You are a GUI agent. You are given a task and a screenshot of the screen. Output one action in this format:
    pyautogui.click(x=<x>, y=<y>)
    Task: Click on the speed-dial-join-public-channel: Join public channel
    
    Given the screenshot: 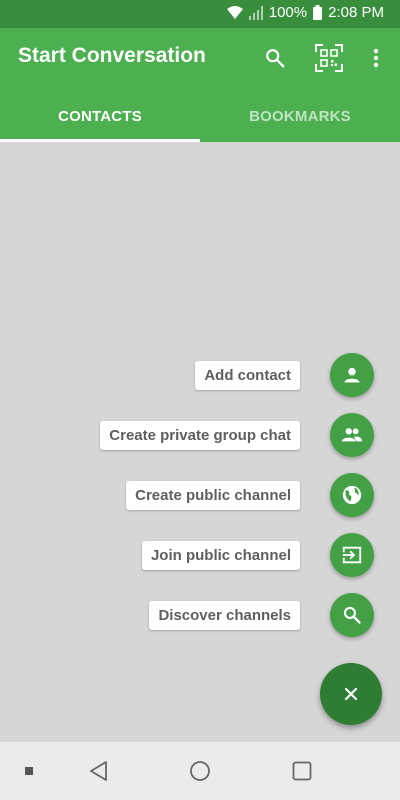 What is the action you would take?
    pyautogui.click(x=257, y=555)
    